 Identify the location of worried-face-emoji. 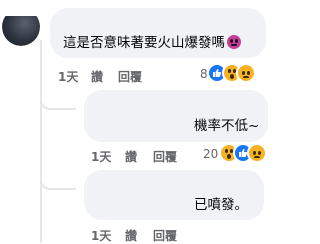
(234, 42).